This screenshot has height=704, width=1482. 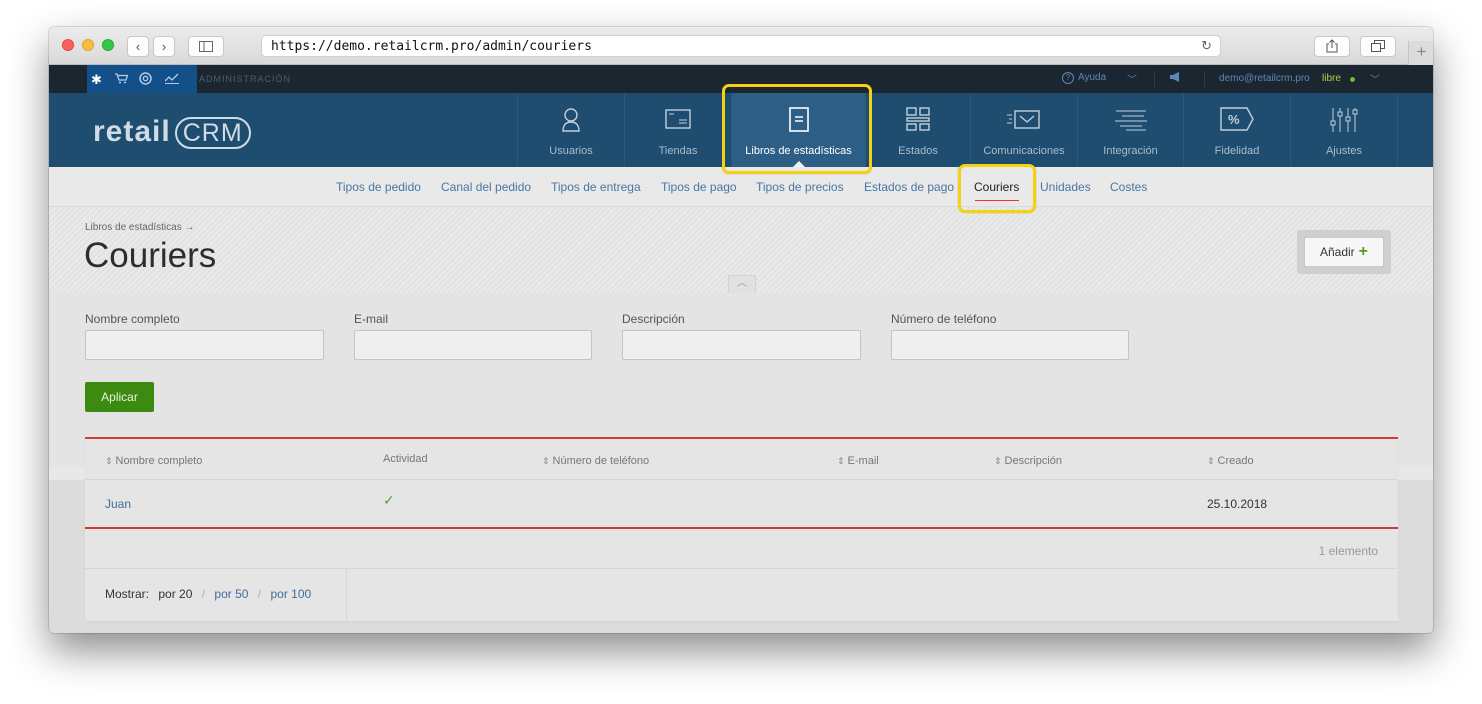 What do you see at coordinates (1028, 461) in the screenshot?
I see `column-header-description: ⇕ Descripción` at bounding box center [1028, 461].